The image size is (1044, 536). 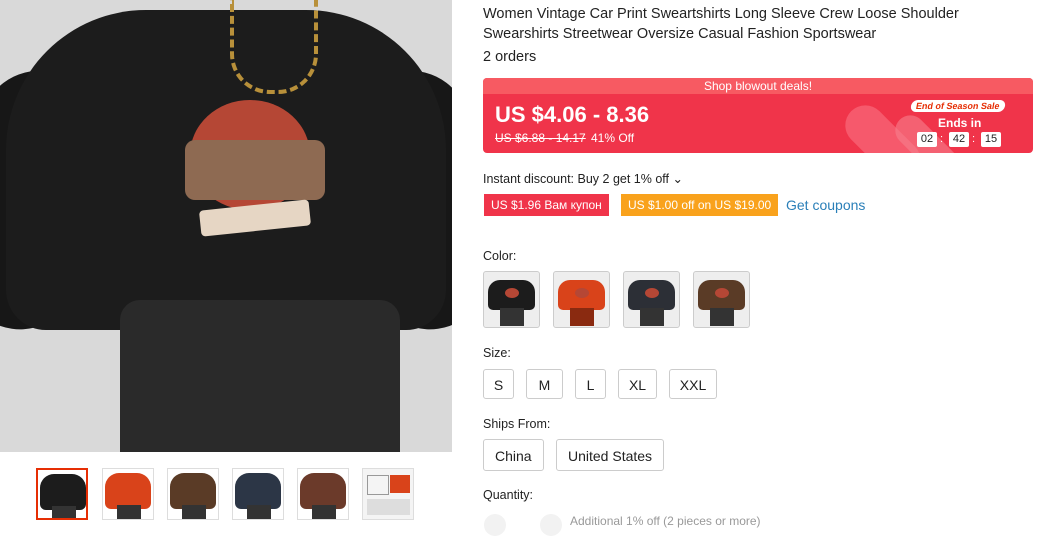 What do you see at coordinates (700, 205) in the screenshot?
I see `coupon-badge-2: US $1.00 off on US $19.00` at bounding box center [700, 205].